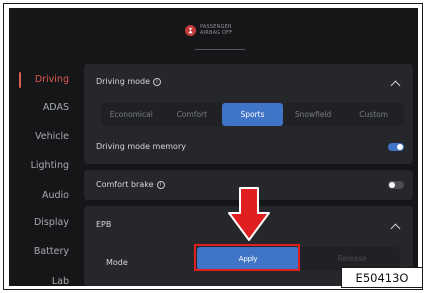  I want to click on airbag-label: PASSENGER AIRBAG OFF, so click(216, 30).